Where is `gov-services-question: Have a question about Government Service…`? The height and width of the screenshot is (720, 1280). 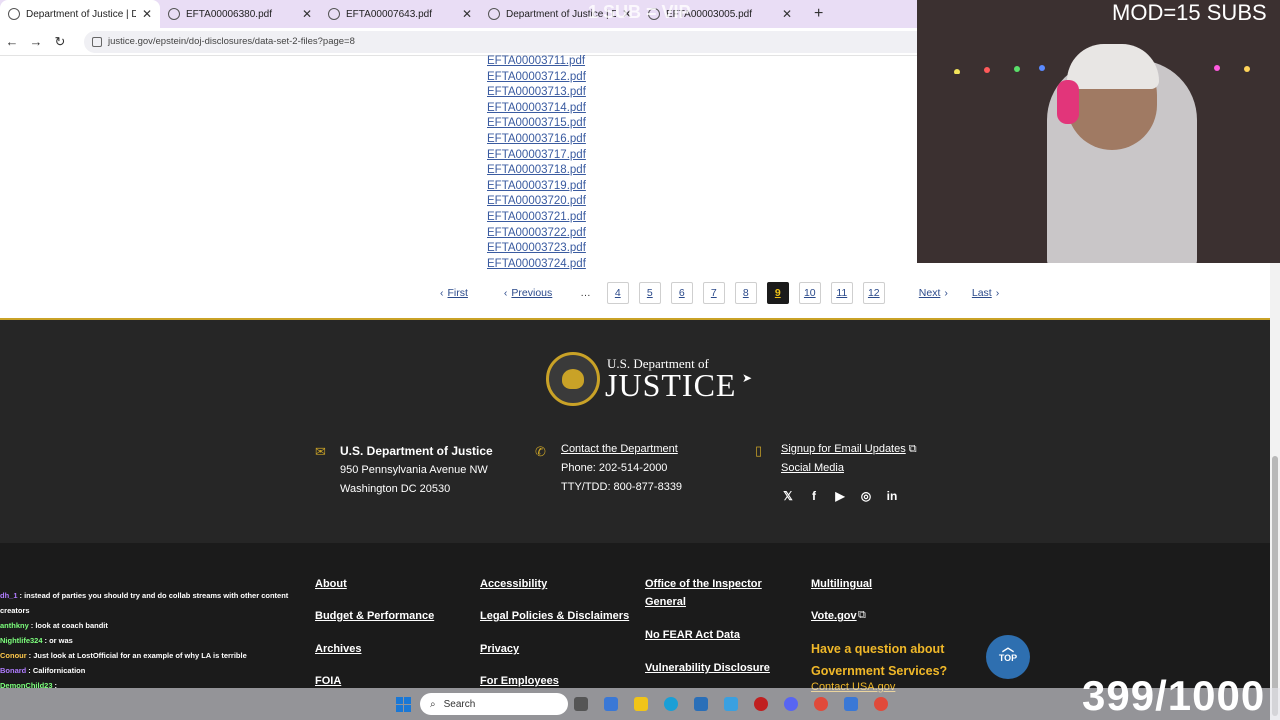
gov-services-question: Have a question about Government Service… is located at coordinates (879, 660).